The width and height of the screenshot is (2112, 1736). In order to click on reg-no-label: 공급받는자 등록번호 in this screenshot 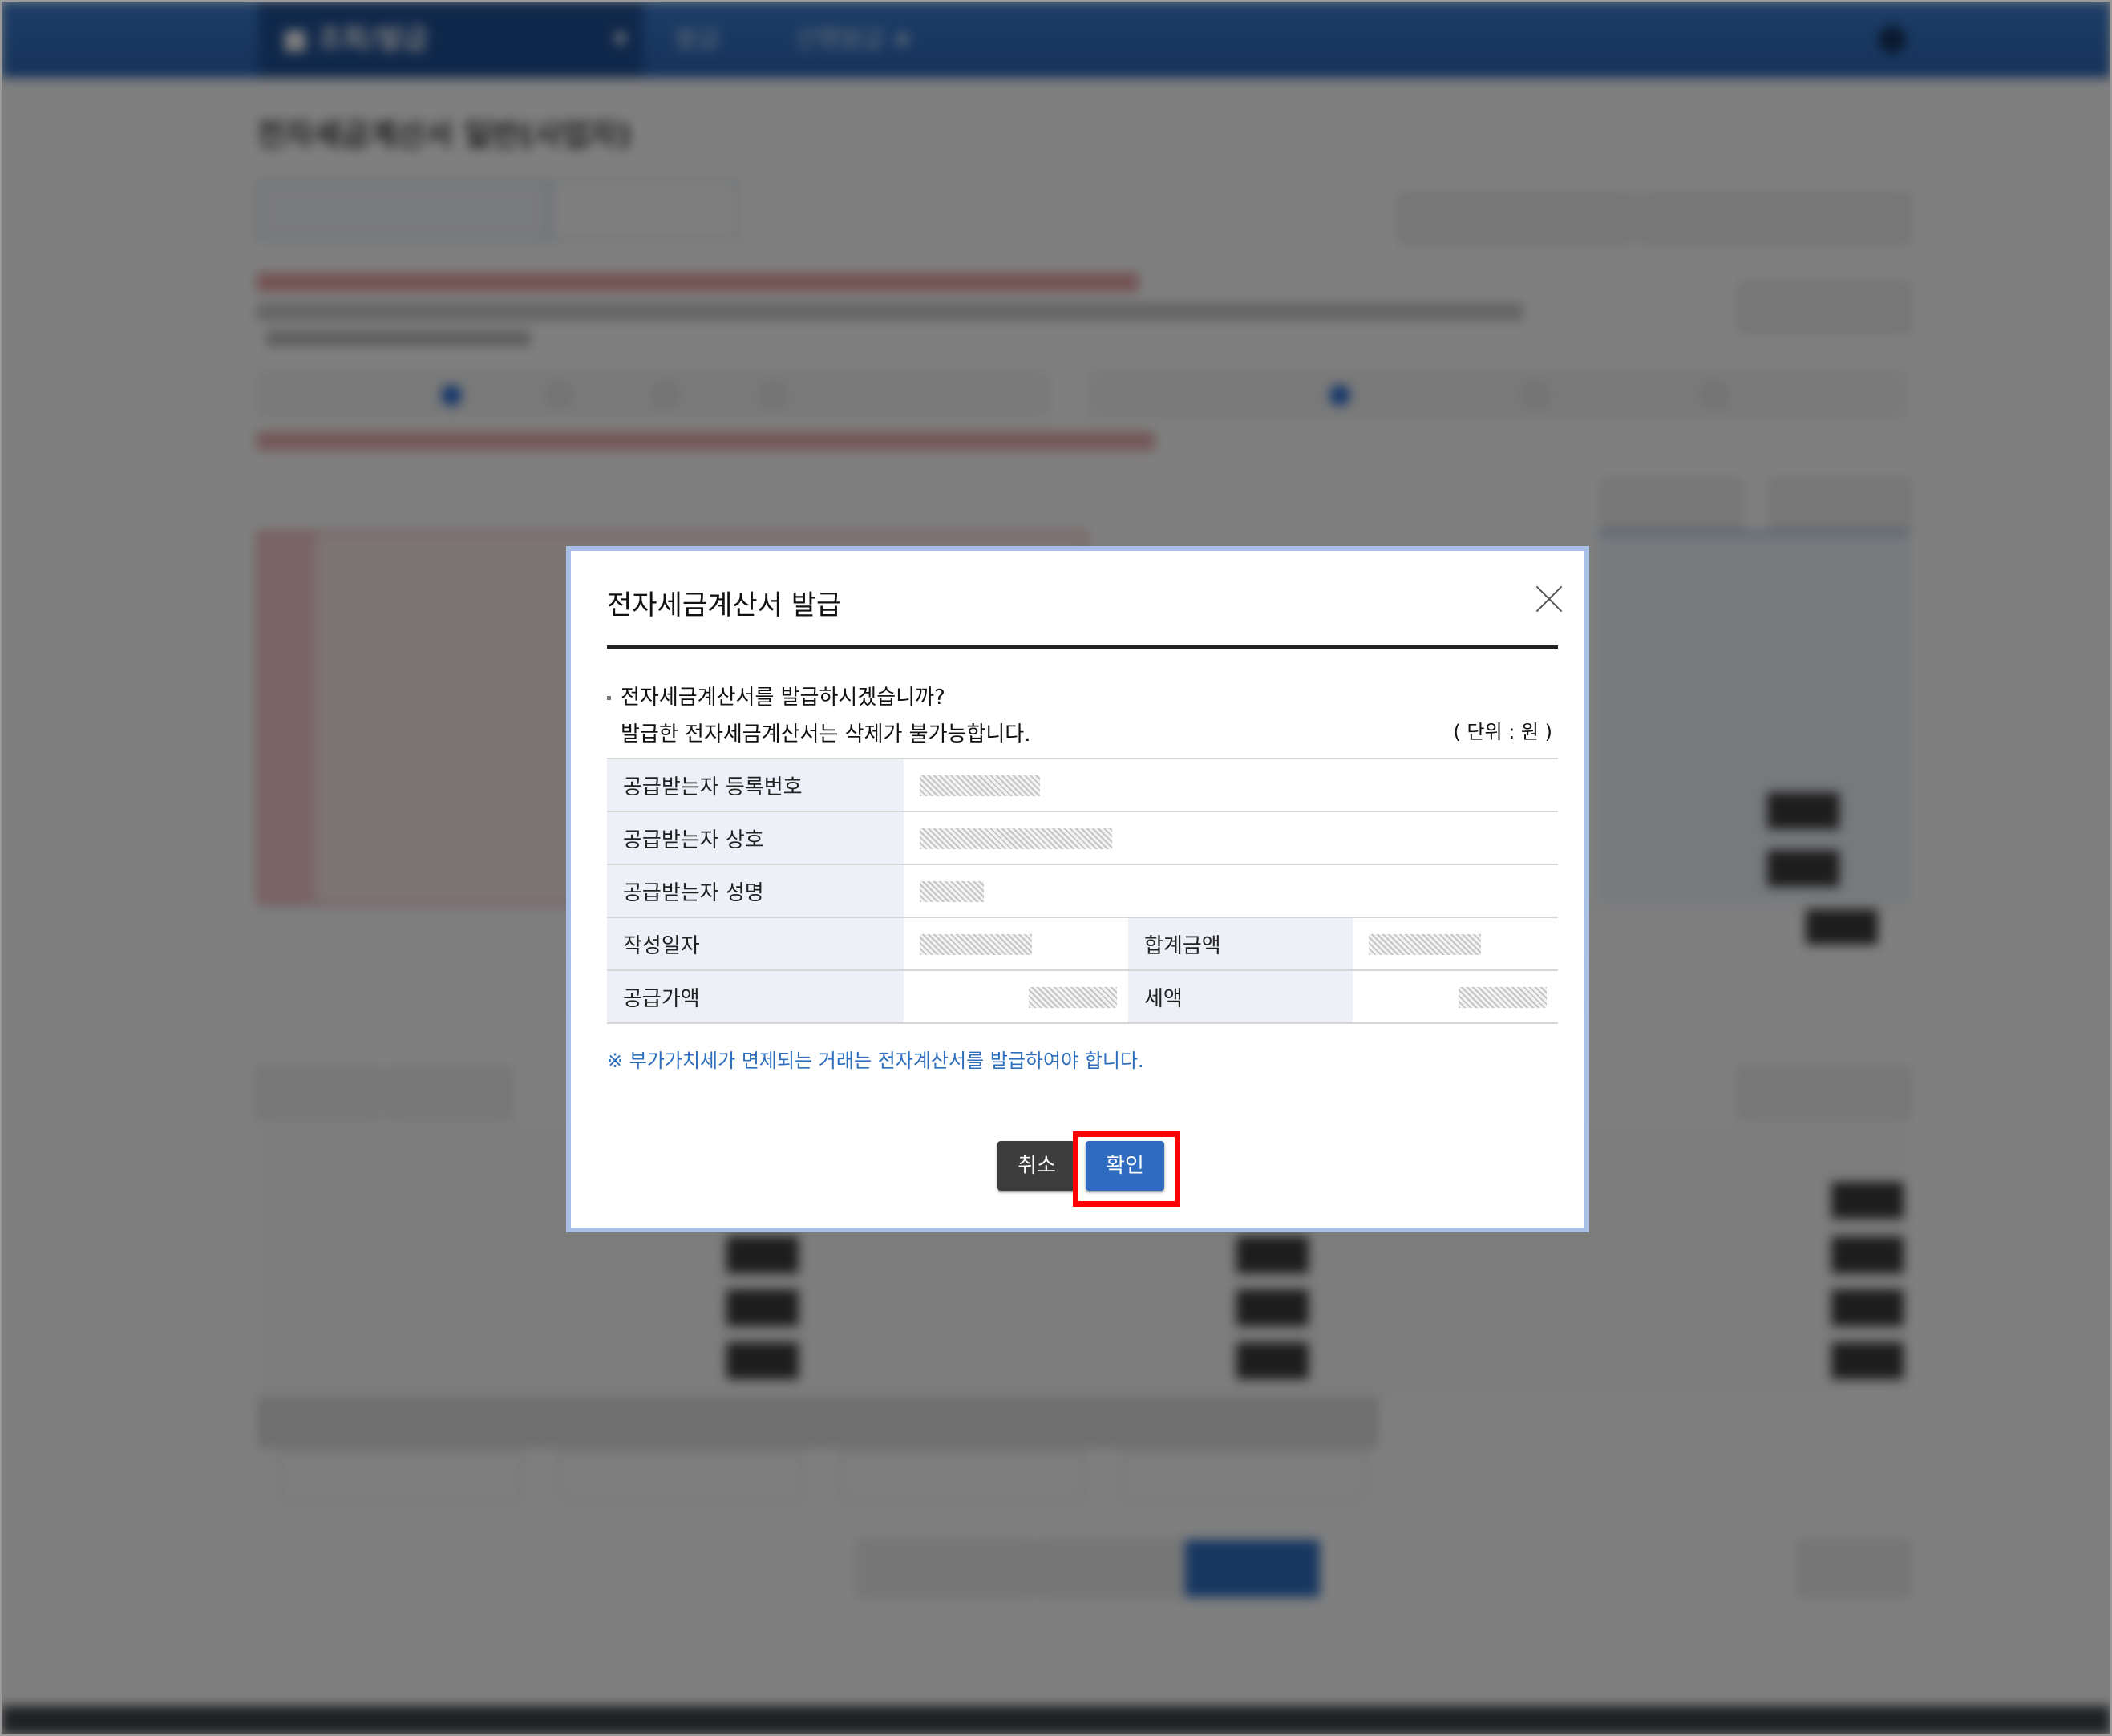, I will do `click(755, 785)`.